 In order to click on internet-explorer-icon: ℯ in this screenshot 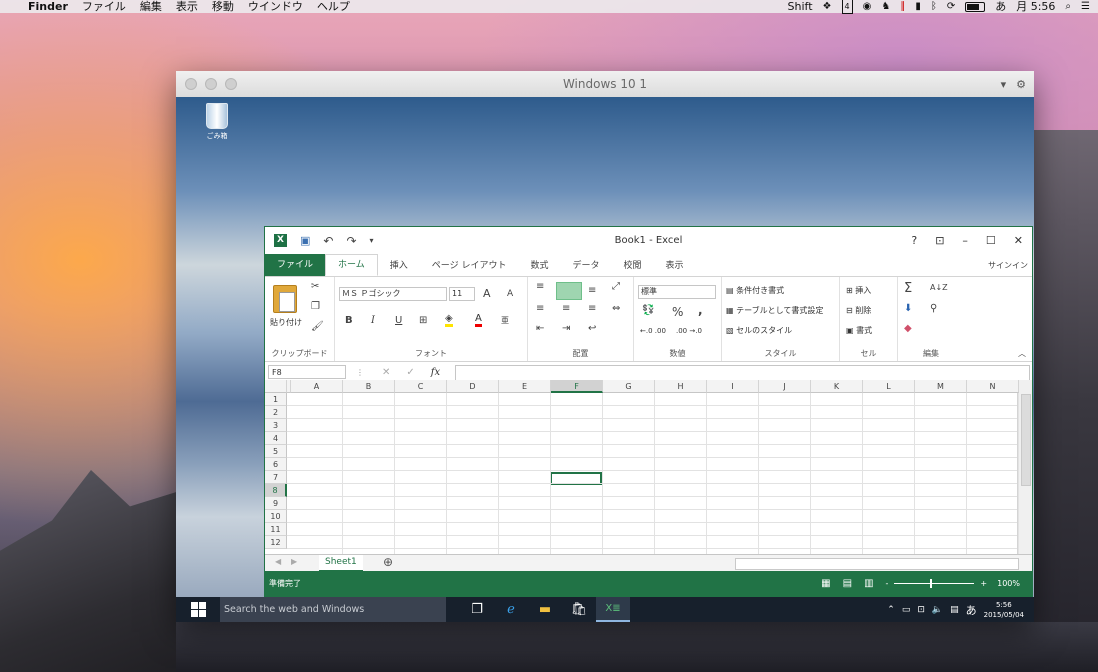, I will do `click(511, 609)`.